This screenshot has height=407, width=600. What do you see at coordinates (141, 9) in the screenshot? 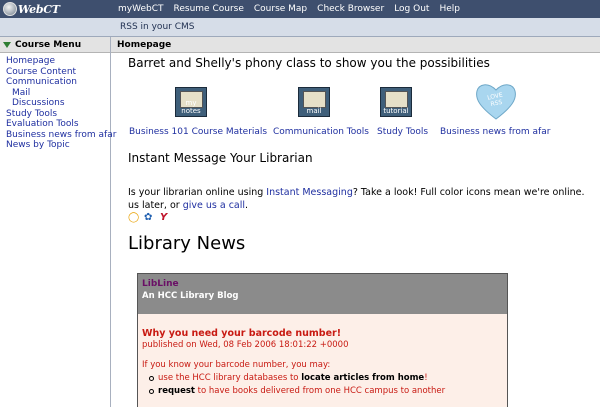
I see `nav-mywebct: myWebCT` at bounding box center [141, 9].